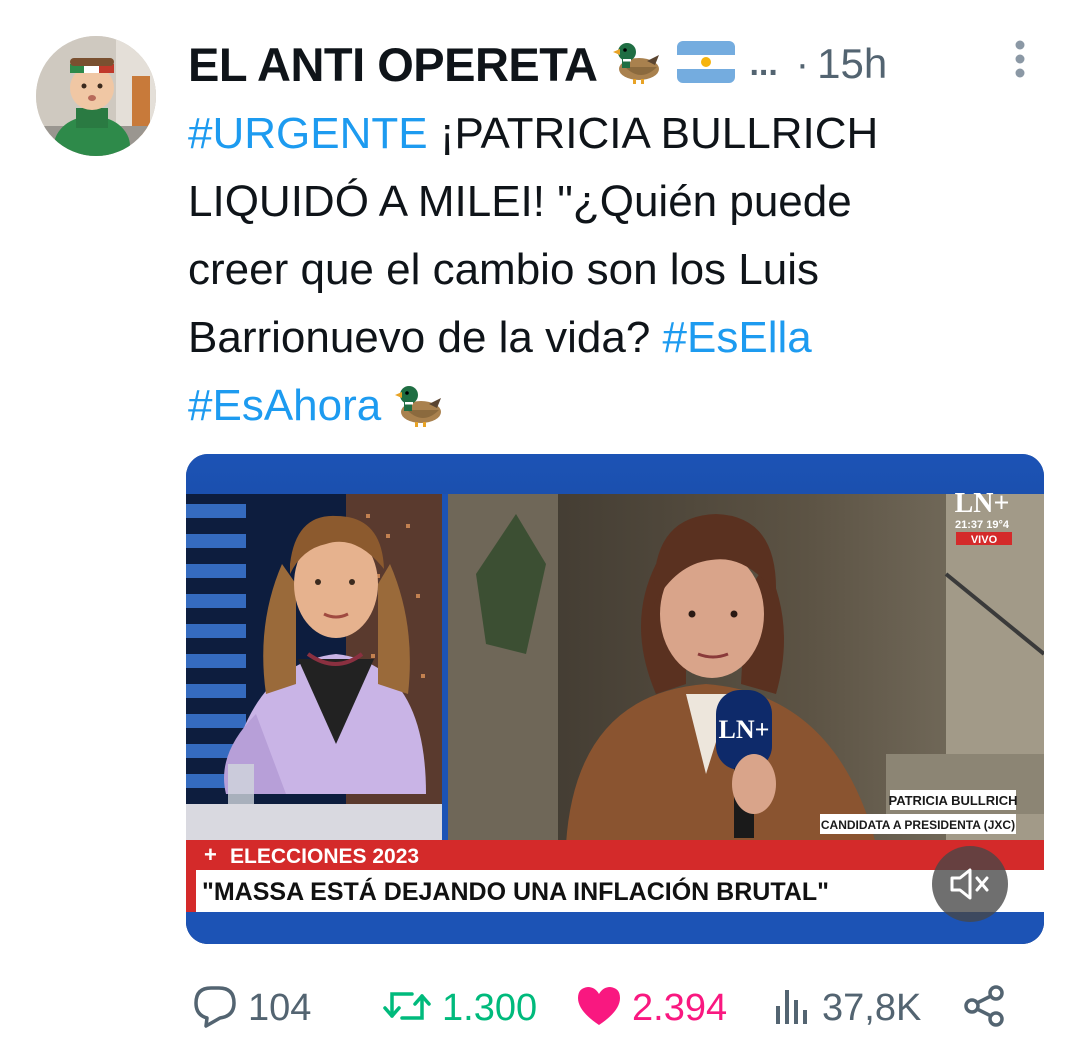  What do you see at coordinates (918, 825) in the screenshot?
I see `role-tag: CANDIDATA A PRESIDENTA (JXC)` at bounding box center [918, 825].